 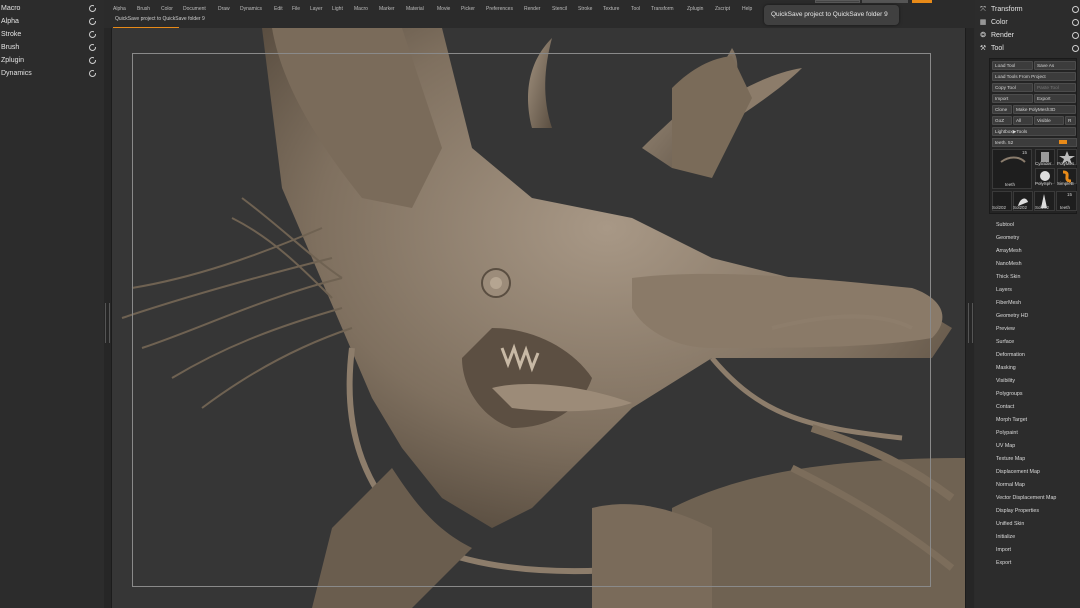 What do you see at coordinates (1005, 225) in the screenshot?
I see `subpalette-subtool: Subtool` at bounding box center [1005, 225].